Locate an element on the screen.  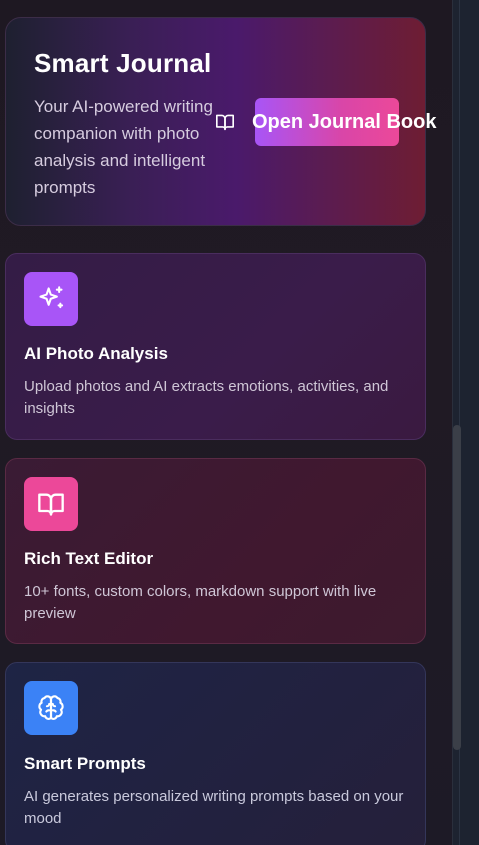
sparkles-icon is located at coordinates (51, 297).